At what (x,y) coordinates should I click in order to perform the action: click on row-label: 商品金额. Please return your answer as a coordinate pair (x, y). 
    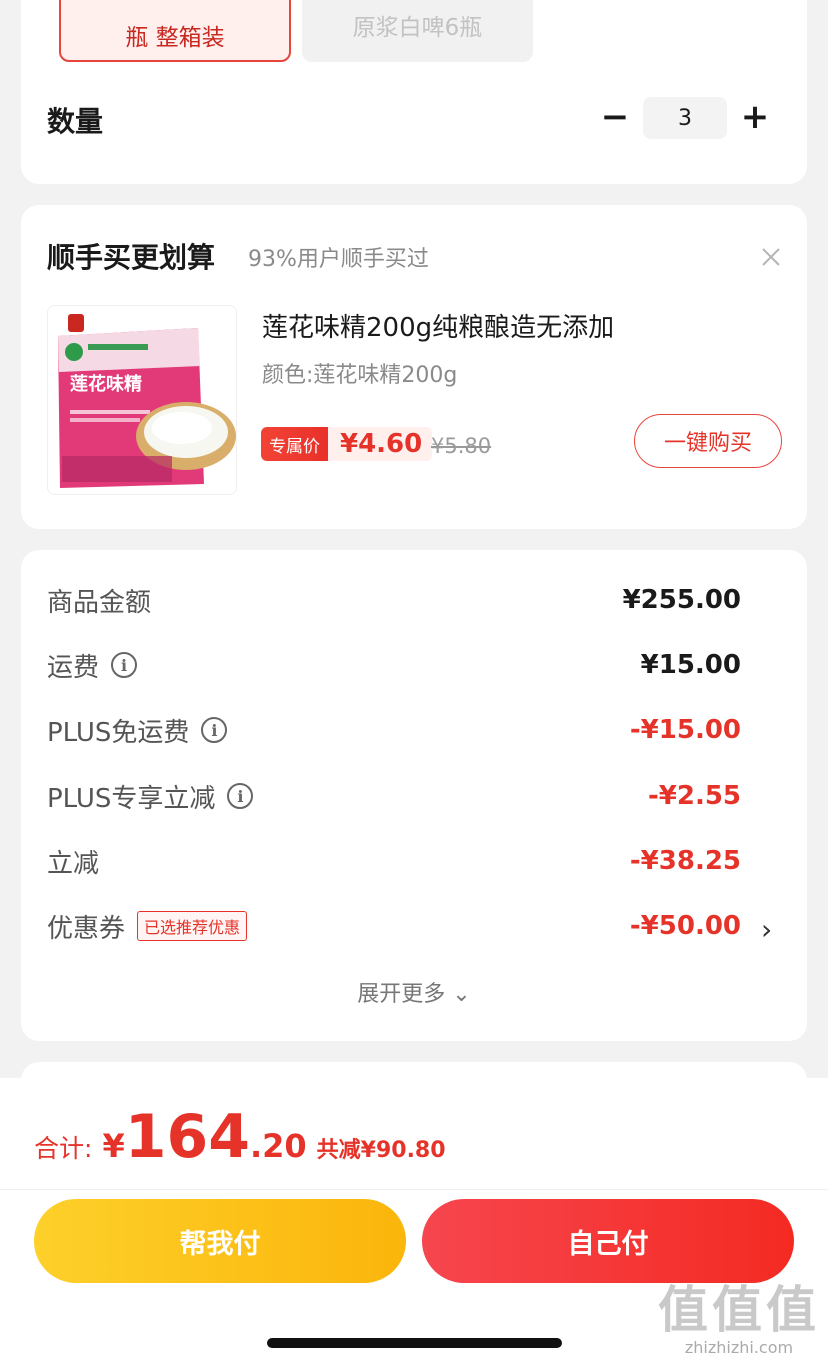
    Looking at the image, I should click on (99, 602).